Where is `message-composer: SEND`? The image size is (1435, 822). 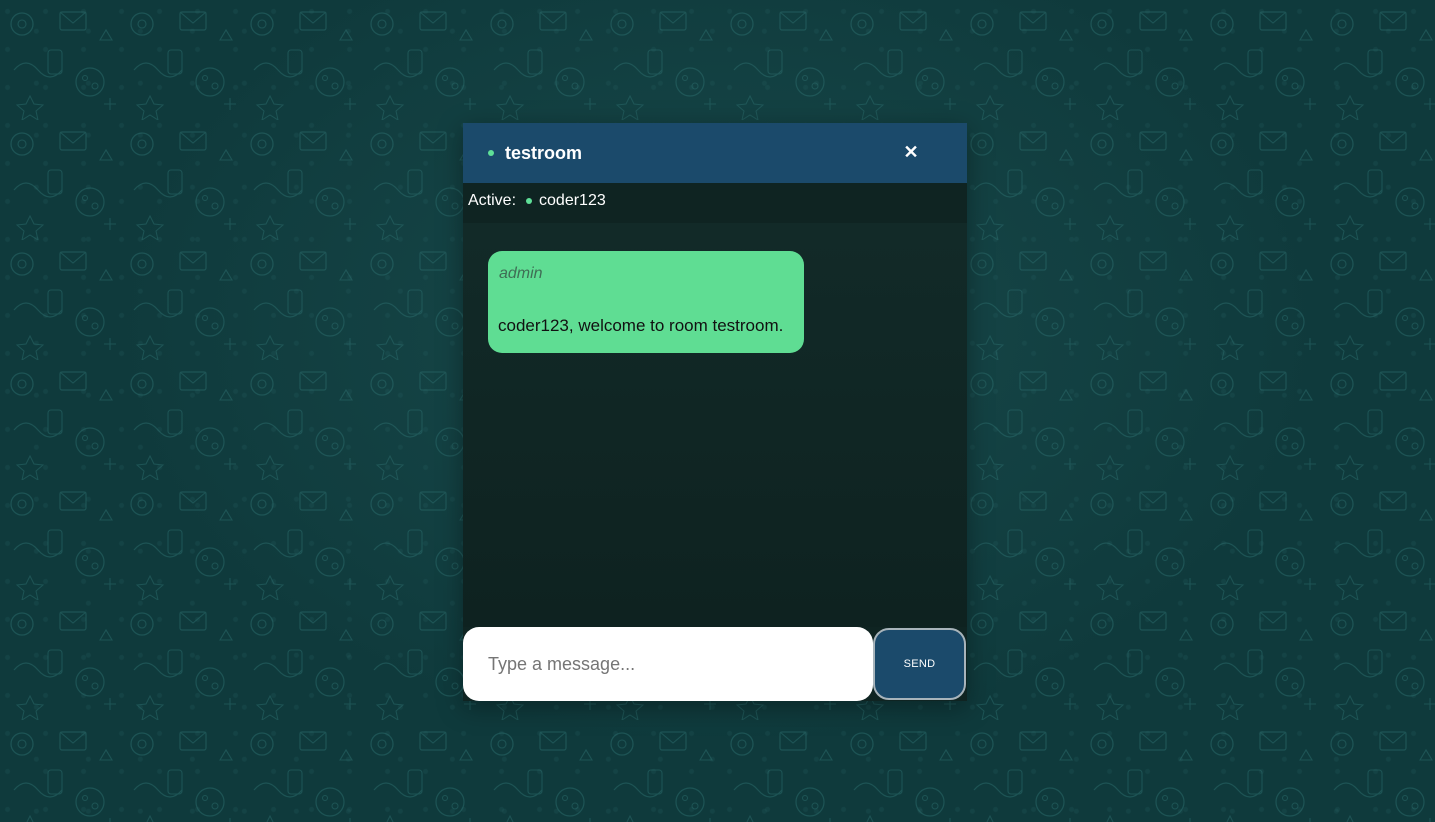
message-composer: SEND is located at coordinates (715, 664).